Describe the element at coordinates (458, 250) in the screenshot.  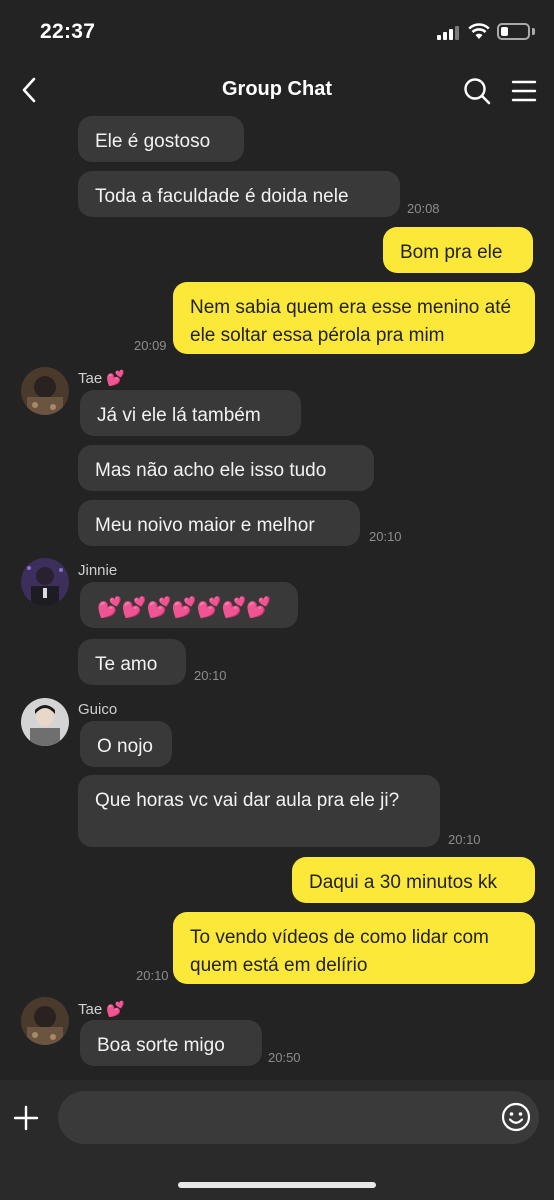
I see `message-bubble: Bom pra ele` at that location.